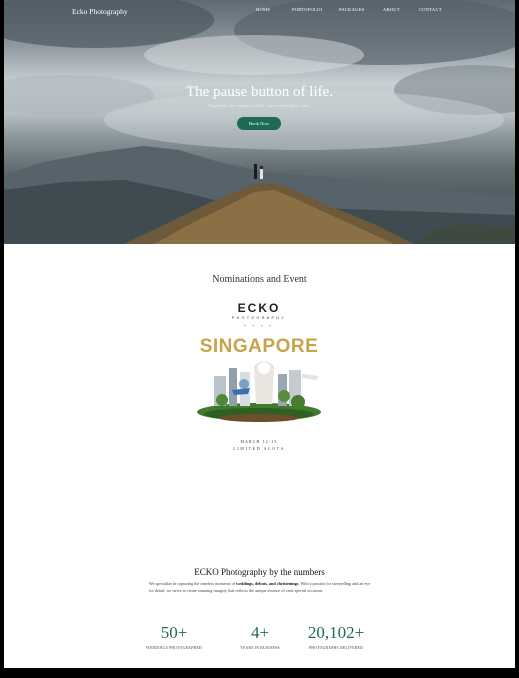 The height and width of the screenshot is (678, 519). What do you see at coordinates (259, 442) in the screenshot?
I see `poster-date: MARCH 12-15` at bounding box center [259, 442].